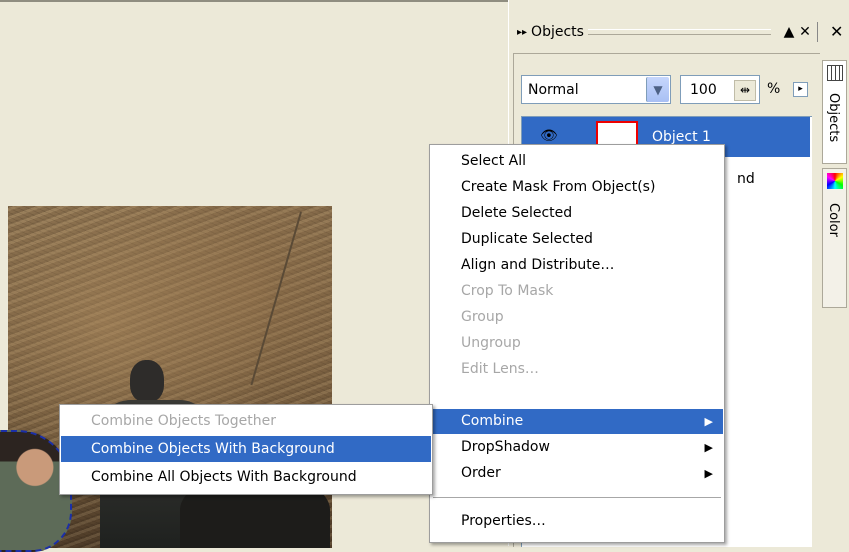 This screenshot has width=849, height=552. What do you see at coordinates (817, 32) in the screenshot?
I see `title-separator` at bounding box center [817, 32].